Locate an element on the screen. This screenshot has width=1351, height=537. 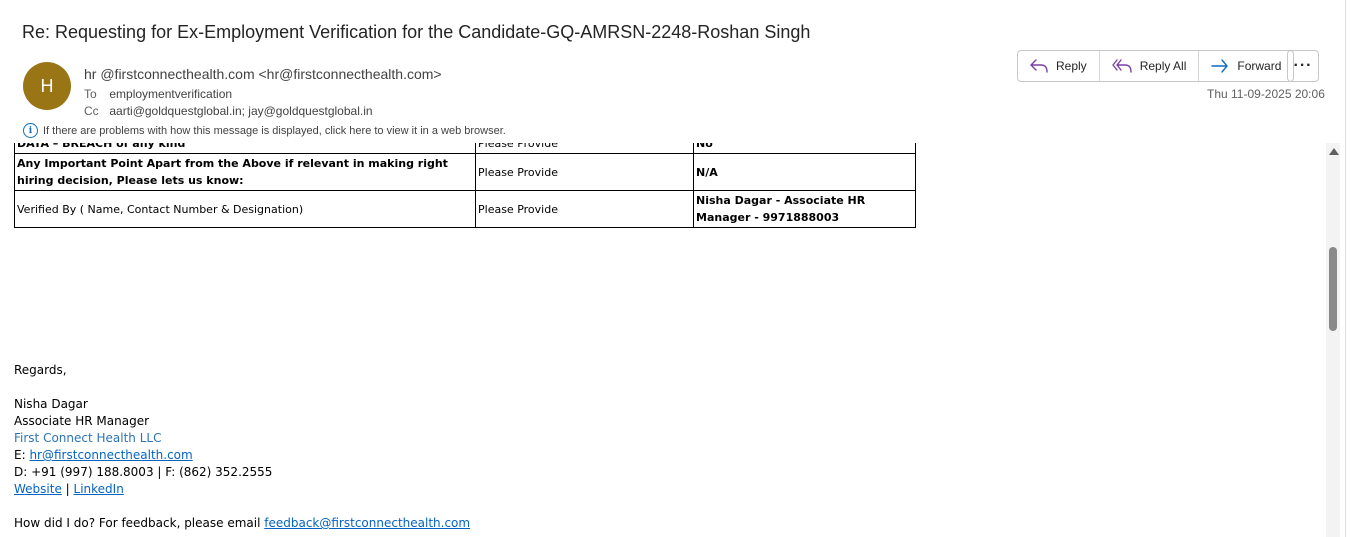
reply-icon is located at coordinates (1039, 66).